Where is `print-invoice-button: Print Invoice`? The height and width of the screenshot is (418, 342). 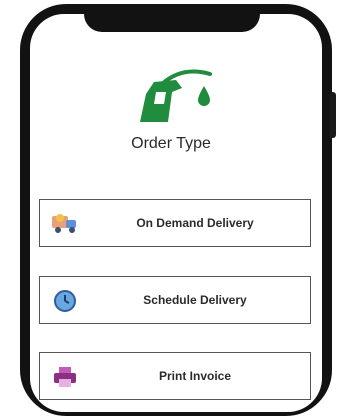
print-invoice-button: Print Invoice is located at coordinates (175, 376).